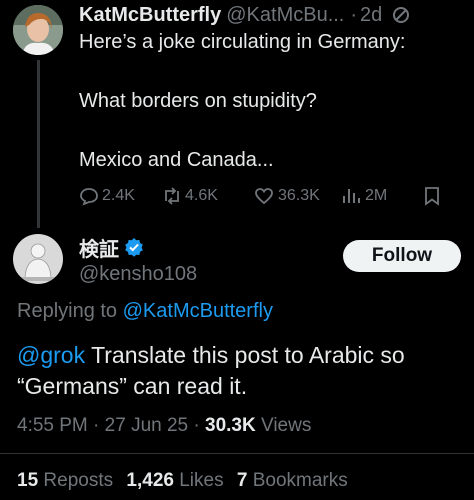 The image size is (474, 500). Describe the element at coordinates (242, 480) in the screenshot. I see `bookmarks-count: 7` at that location.